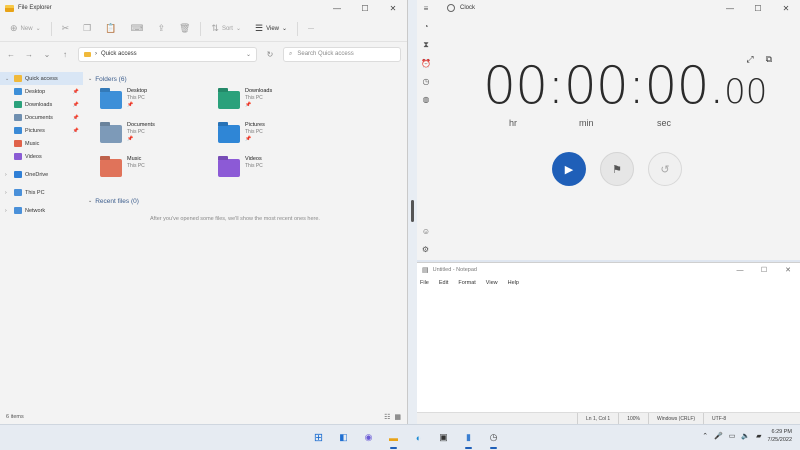  I want to click on divider-grip, so click(412, 211).